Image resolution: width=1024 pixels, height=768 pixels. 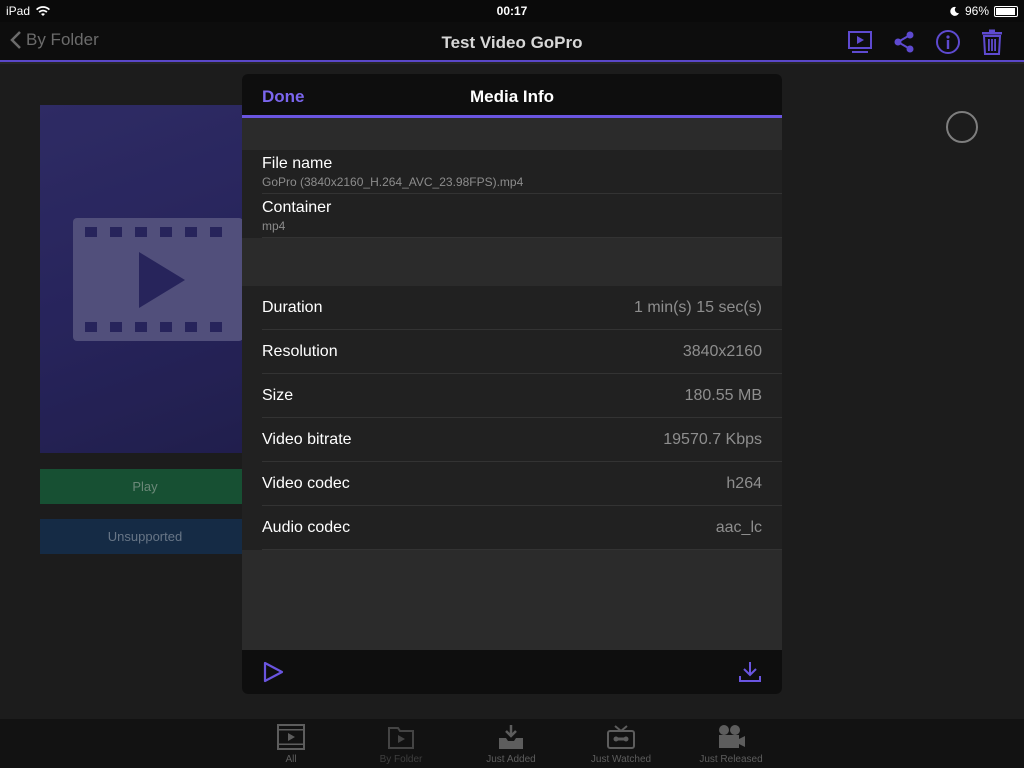 I want to click on dialog-header: Done Media Info, so click(x=512, y=96).